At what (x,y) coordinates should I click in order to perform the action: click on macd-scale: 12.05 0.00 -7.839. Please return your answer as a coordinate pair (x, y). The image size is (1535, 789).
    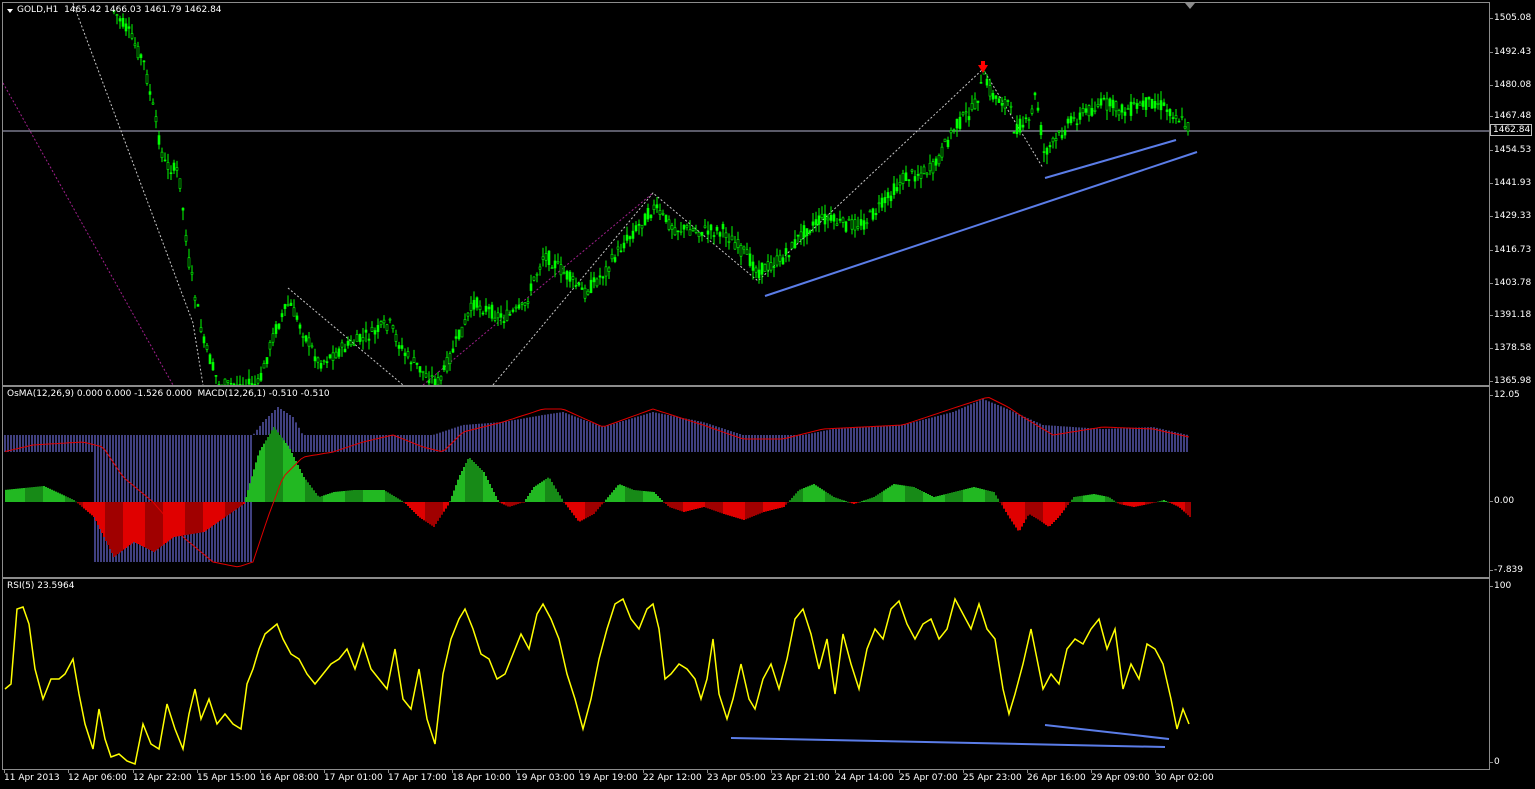
    Looking at the image, I should click on (1511, 482).